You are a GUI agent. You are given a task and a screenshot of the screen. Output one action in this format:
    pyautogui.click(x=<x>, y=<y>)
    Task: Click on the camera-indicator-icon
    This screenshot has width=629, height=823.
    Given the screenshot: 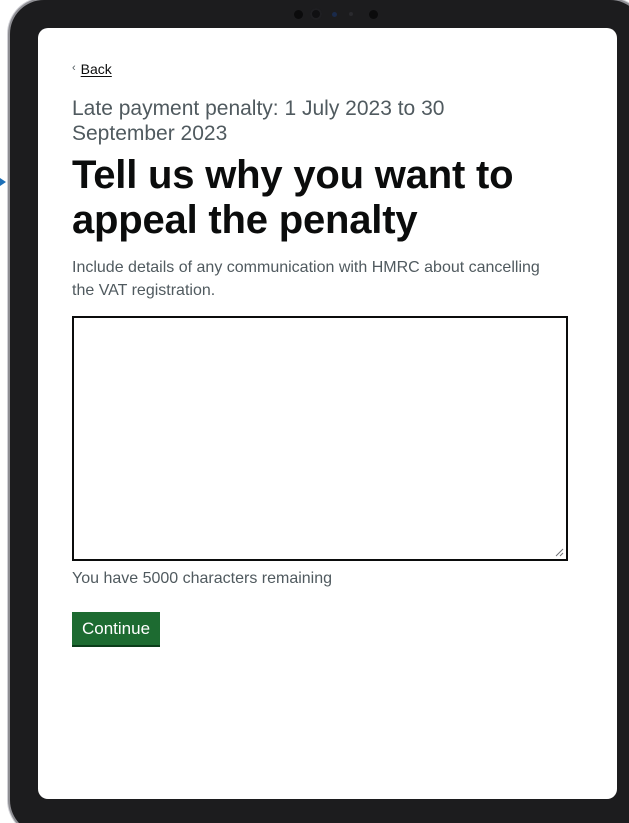 What is the action you would take?
    pyautogui.click(x=334, y=14)
    